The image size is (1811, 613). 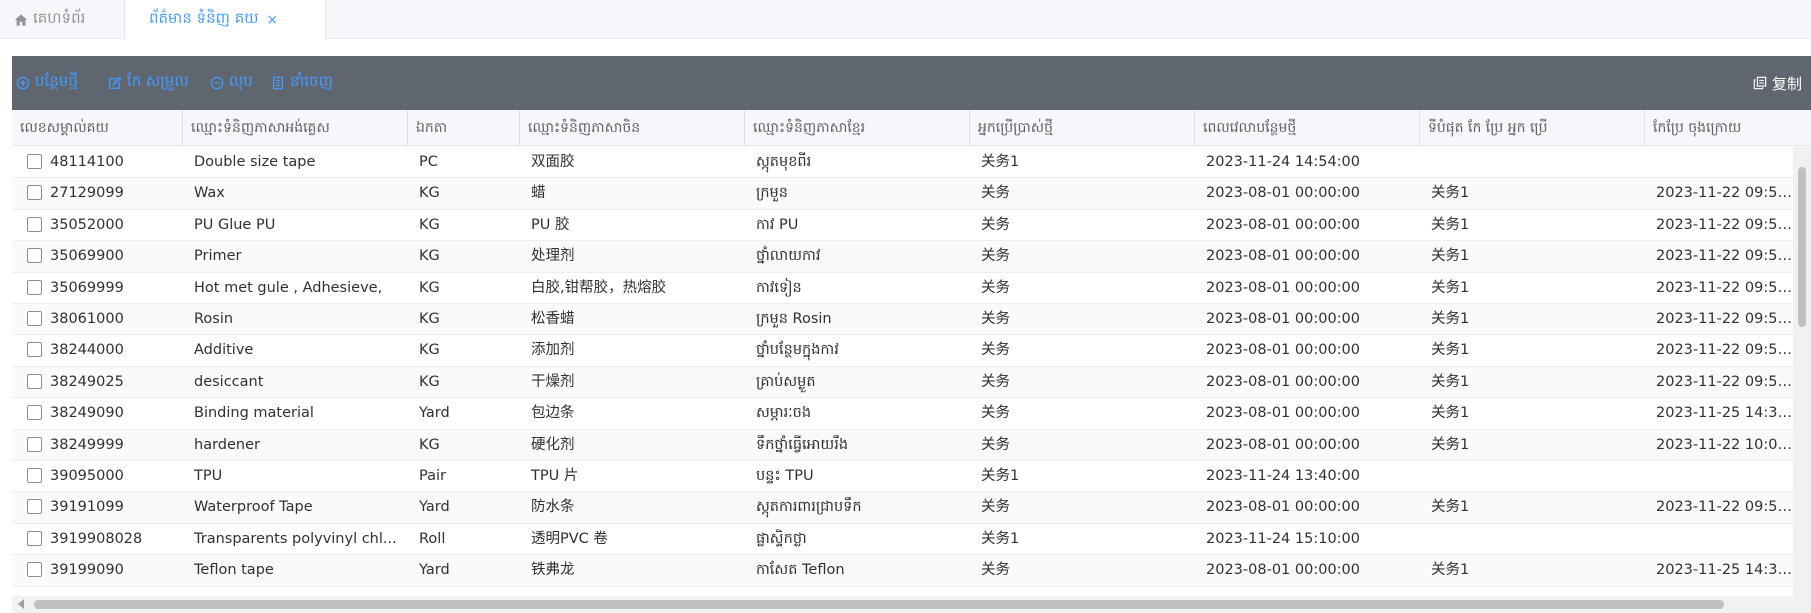 I want to click on cell-name-zh: 包边条, so click(x=553, y=413).